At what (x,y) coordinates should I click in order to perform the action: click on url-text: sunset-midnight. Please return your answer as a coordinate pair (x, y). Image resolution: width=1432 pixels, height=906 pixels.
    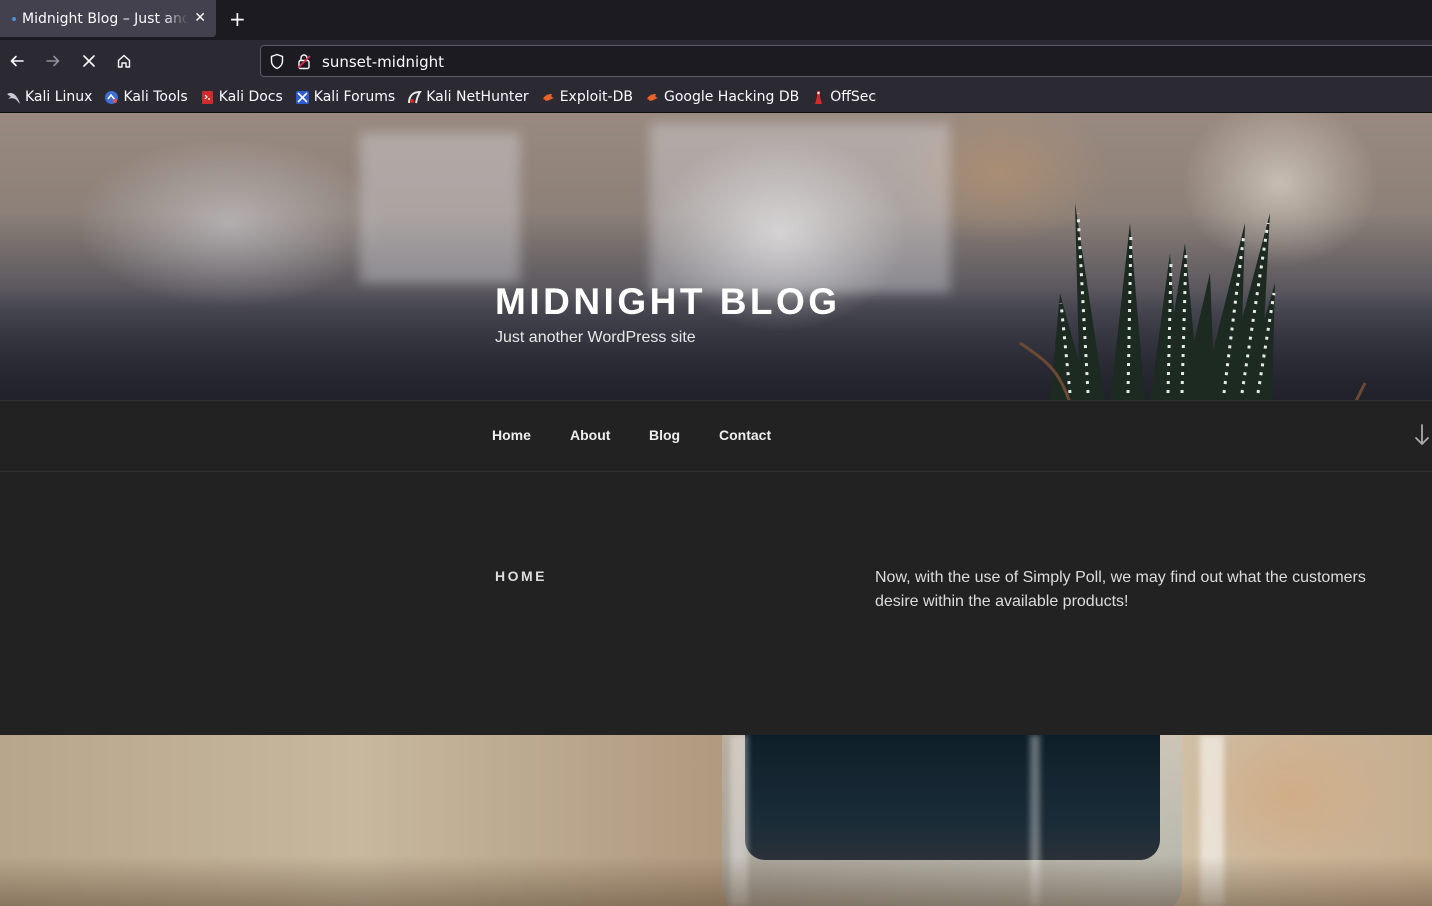
    Looking at the image, I should click on (383, 62).